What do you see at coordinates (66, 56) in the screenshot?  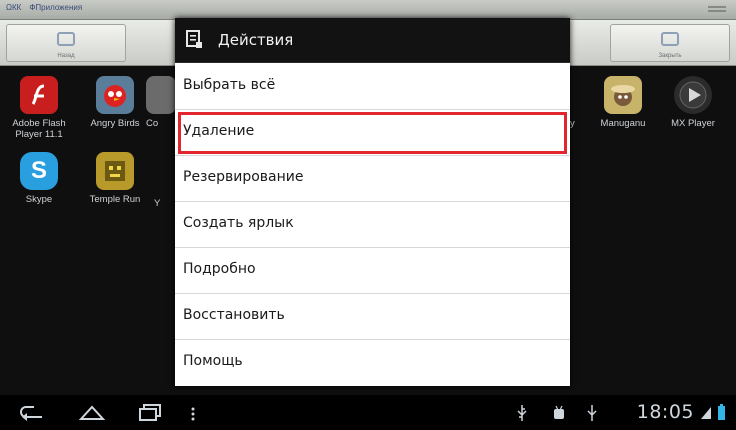 I see `toolbar-left-label: Назад` at bounding box center [66, 56].